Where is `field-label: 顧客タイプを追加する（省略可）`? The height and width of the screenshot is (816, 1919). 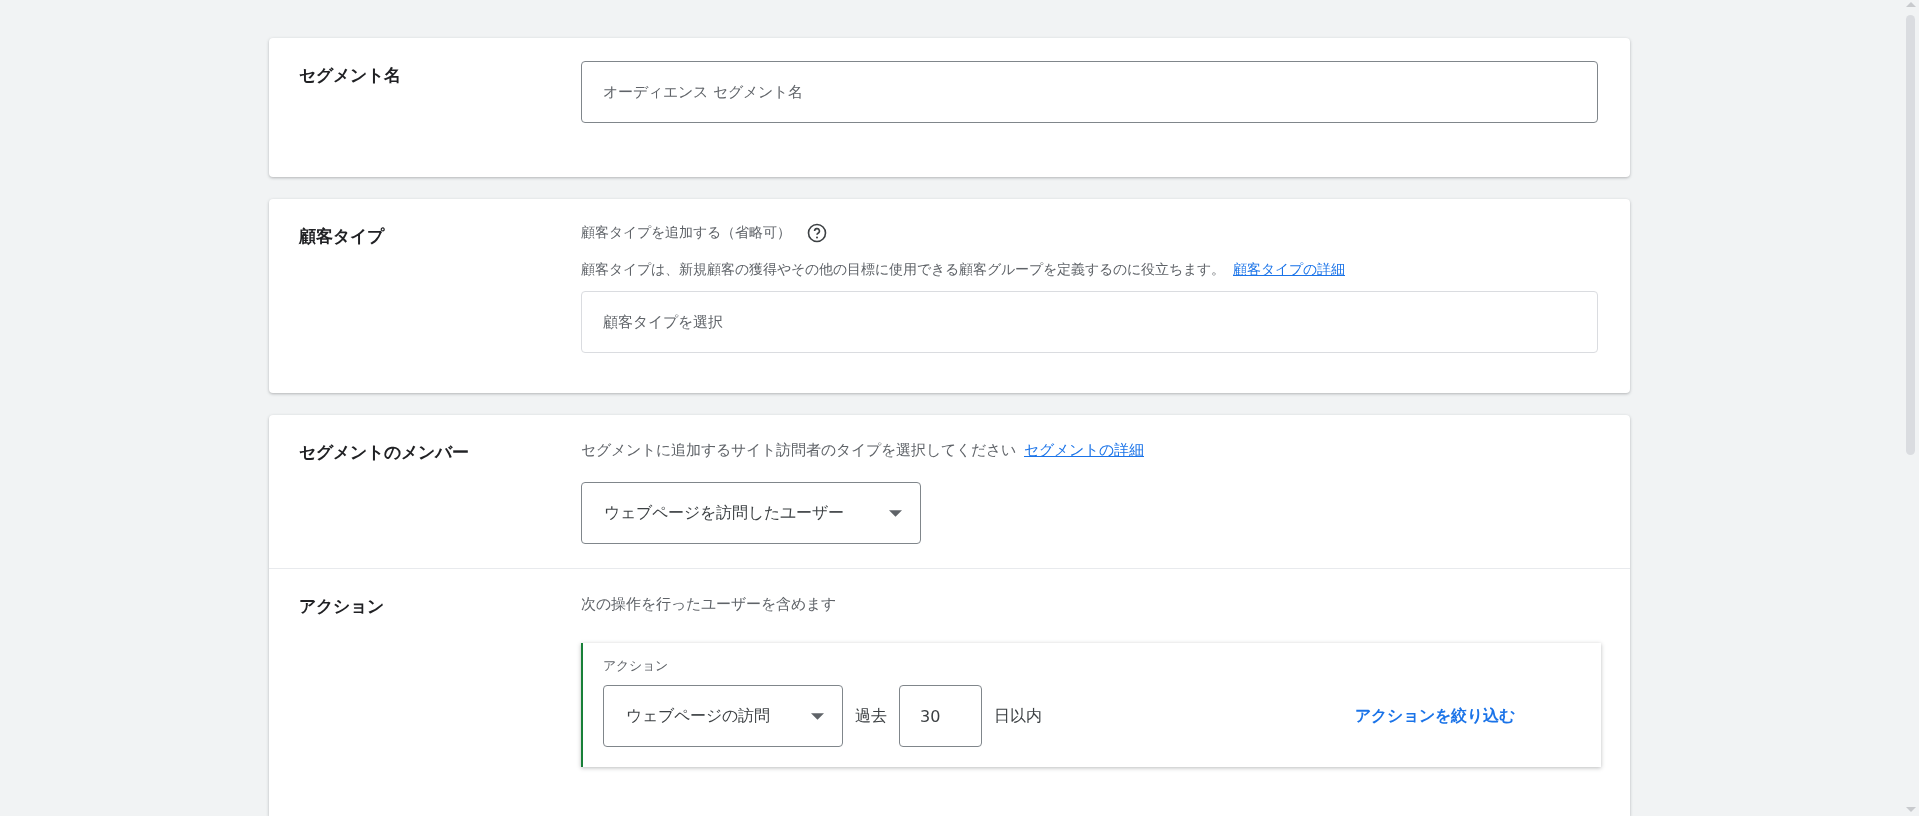 field-label: 顧客タイプを追加する（省略可） is located at coordinates (686, 233).